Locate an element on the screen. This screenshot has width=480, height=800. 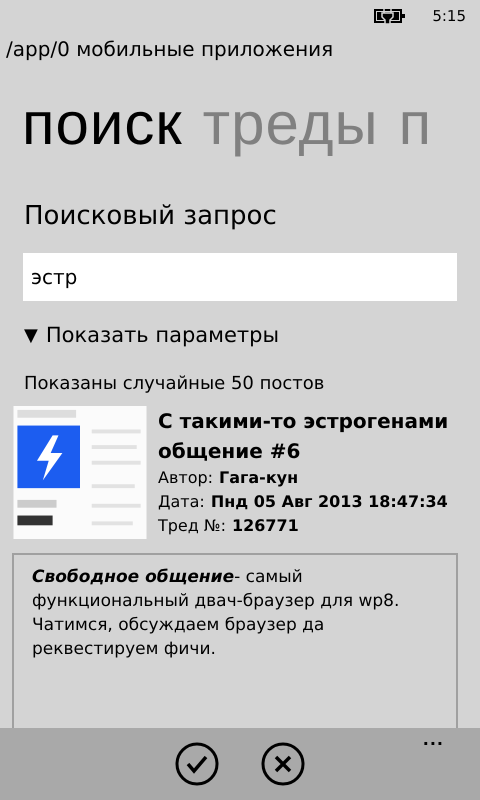
check-button is located at coordinates (197, 764).